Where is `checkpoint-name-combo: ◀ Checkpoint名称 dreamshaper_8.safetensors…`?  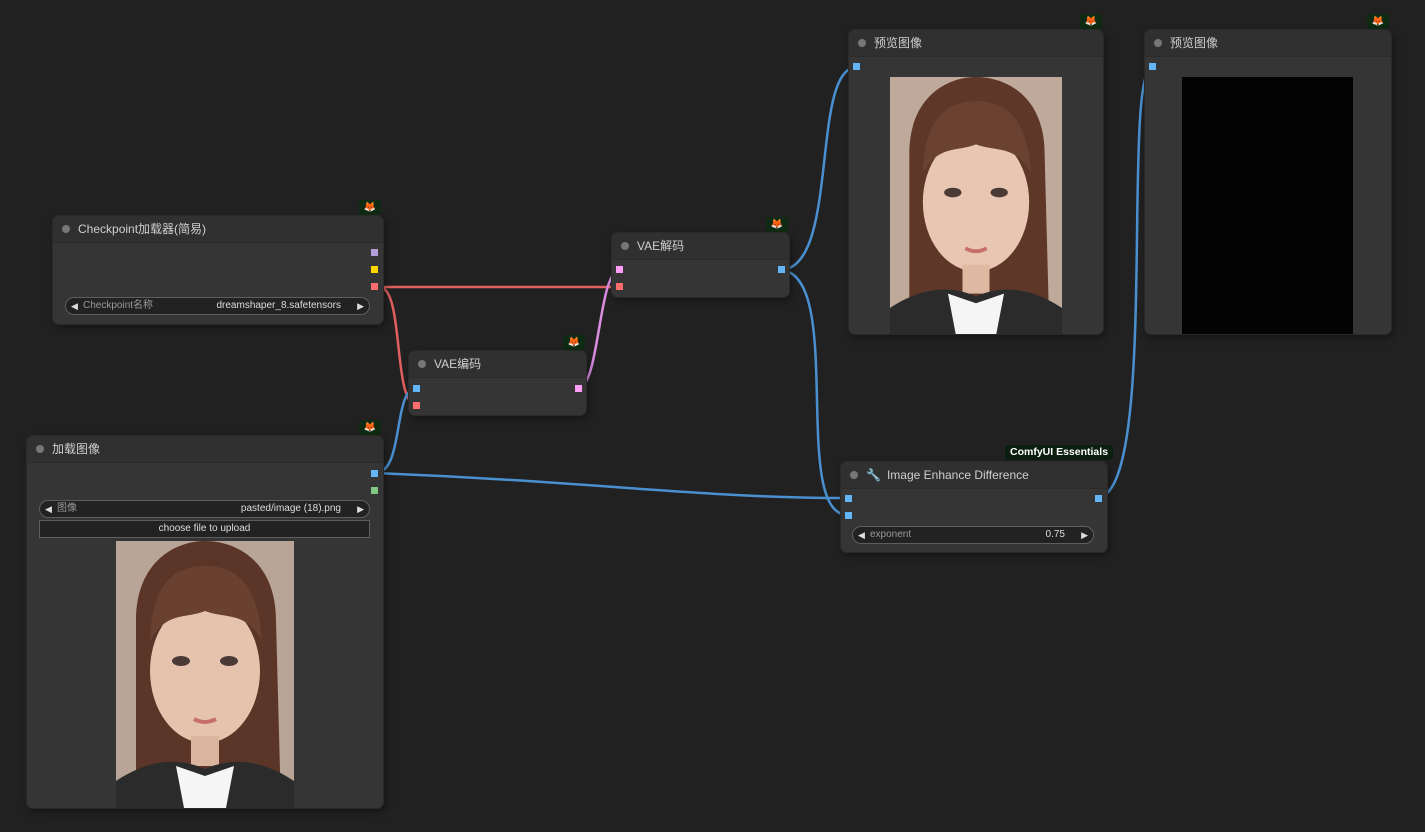
checkpoint-name-combo: ◀ Checkpoint名称 dreamshaper_8.safetensors… is located at coordinates (217, 306).